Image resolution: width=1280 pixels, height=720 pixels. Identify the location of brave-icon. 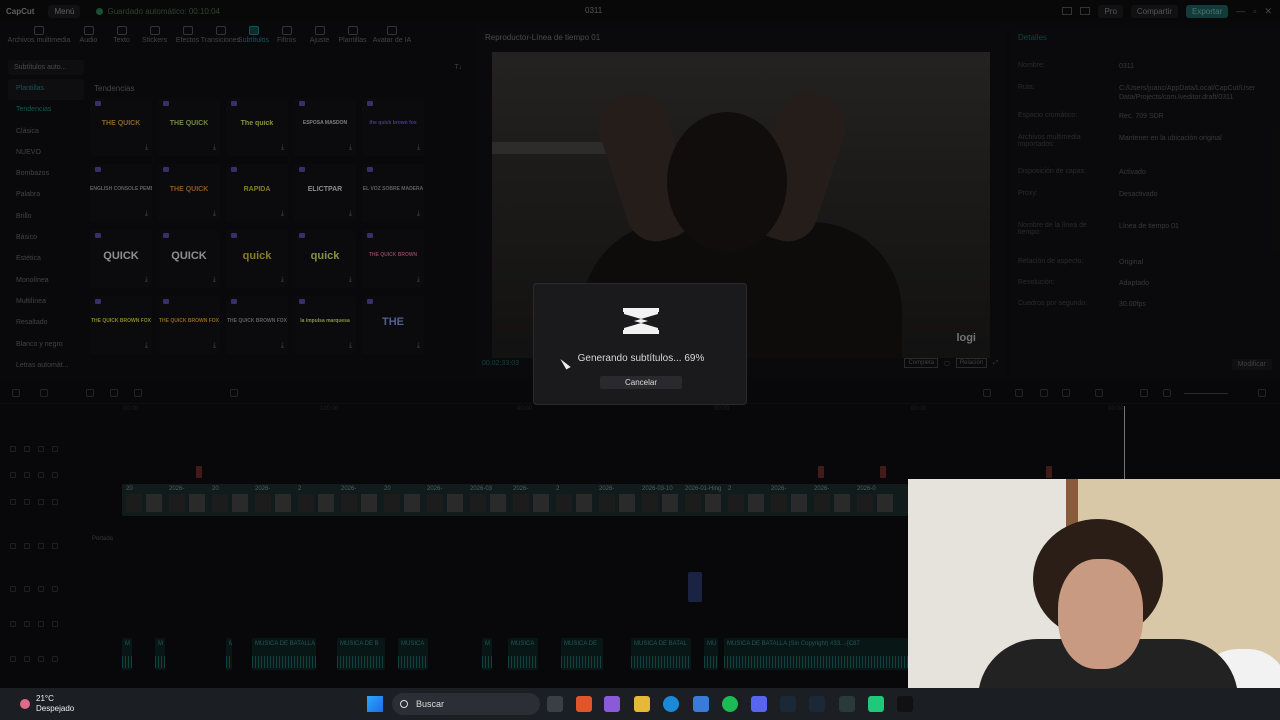
(584, 704).